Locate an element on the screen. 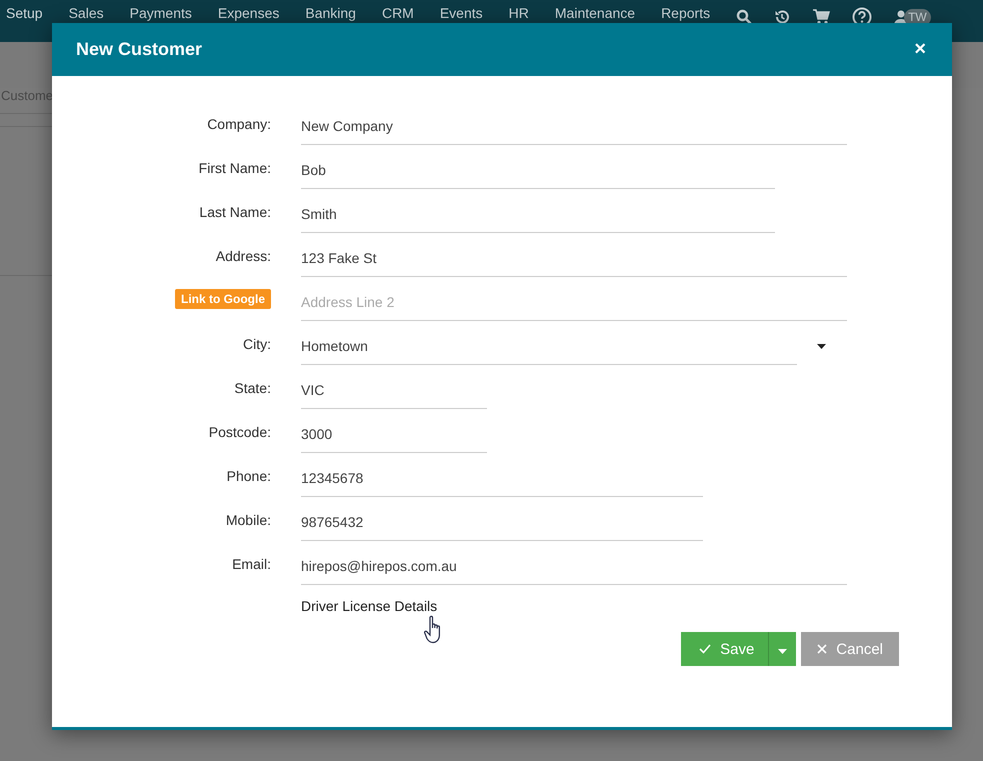 The height and width of the screenshot is (761, 983). nav-link: Maintenance is located at coordinates (595, 13).